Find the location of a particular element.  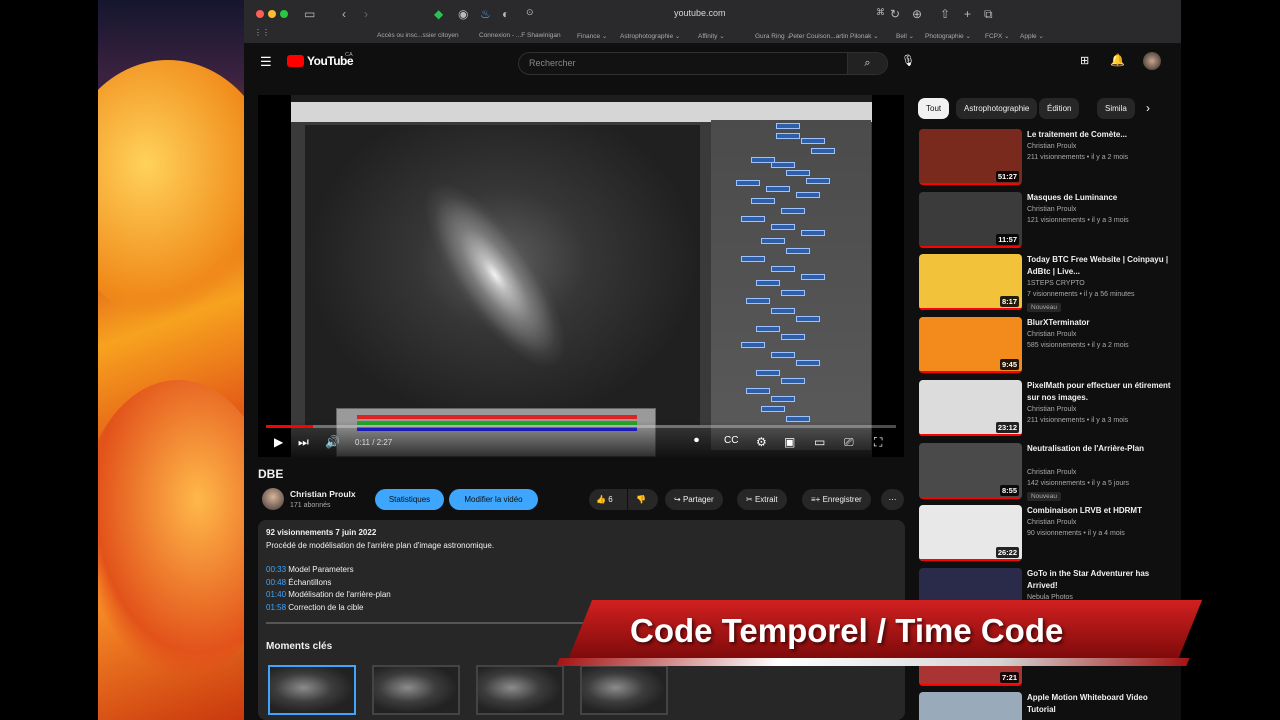

dislike-button: 👎 is located at coordinates (643, 499).